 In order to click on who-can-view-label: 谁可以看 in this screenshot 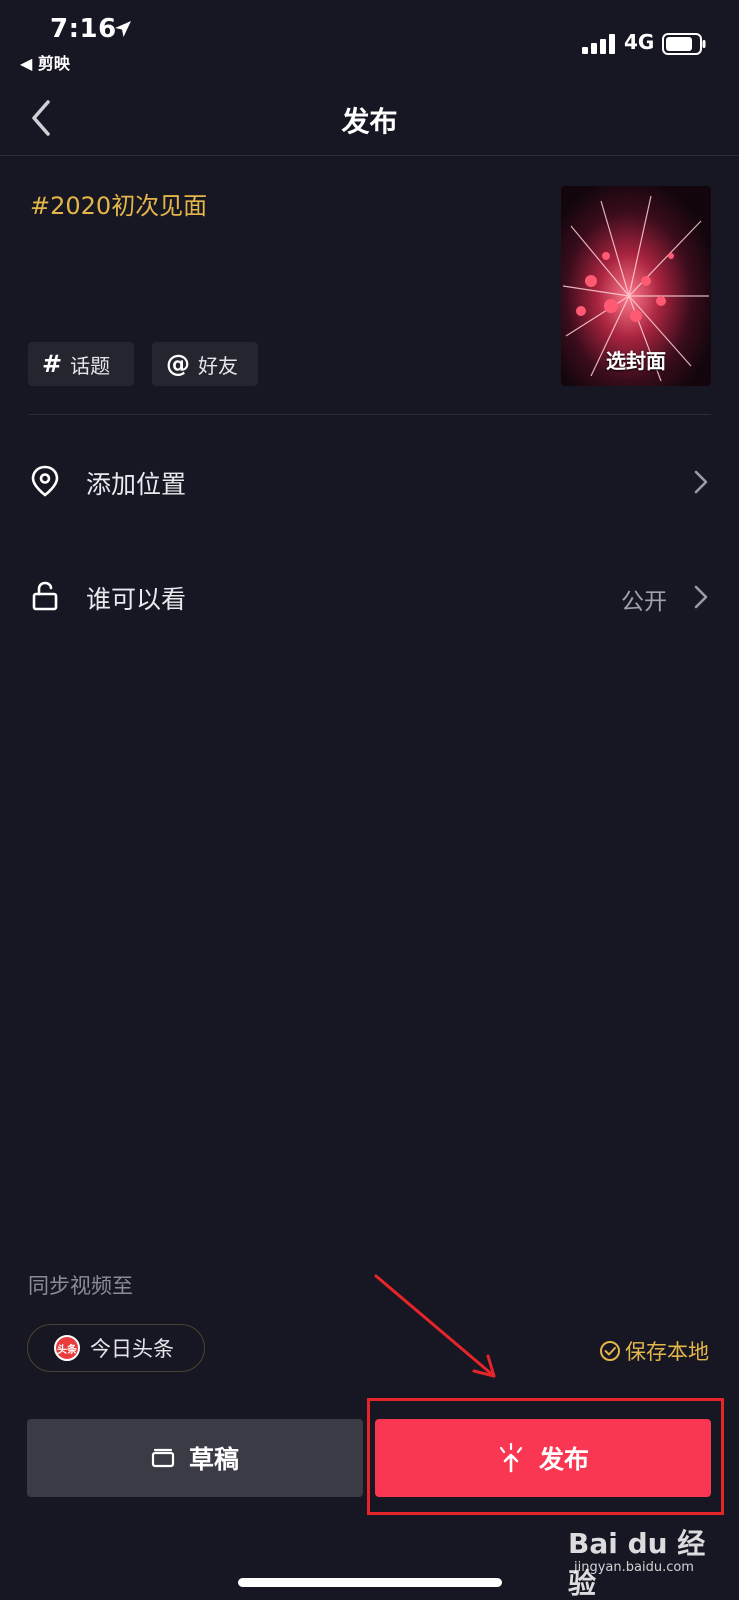, I will do `click(136, 599)`.